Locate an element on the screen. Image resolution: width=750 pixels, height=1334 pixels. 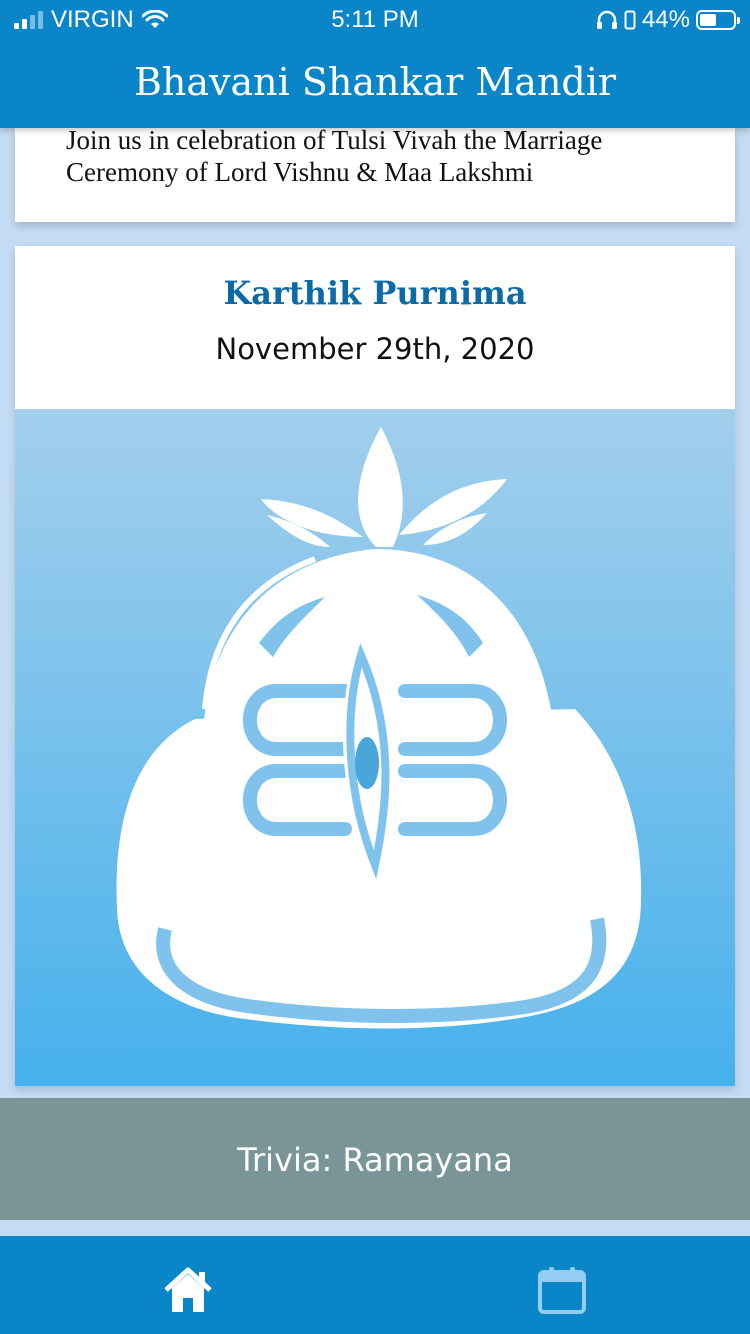
headphones-icon is located at coordinates (606, 19).